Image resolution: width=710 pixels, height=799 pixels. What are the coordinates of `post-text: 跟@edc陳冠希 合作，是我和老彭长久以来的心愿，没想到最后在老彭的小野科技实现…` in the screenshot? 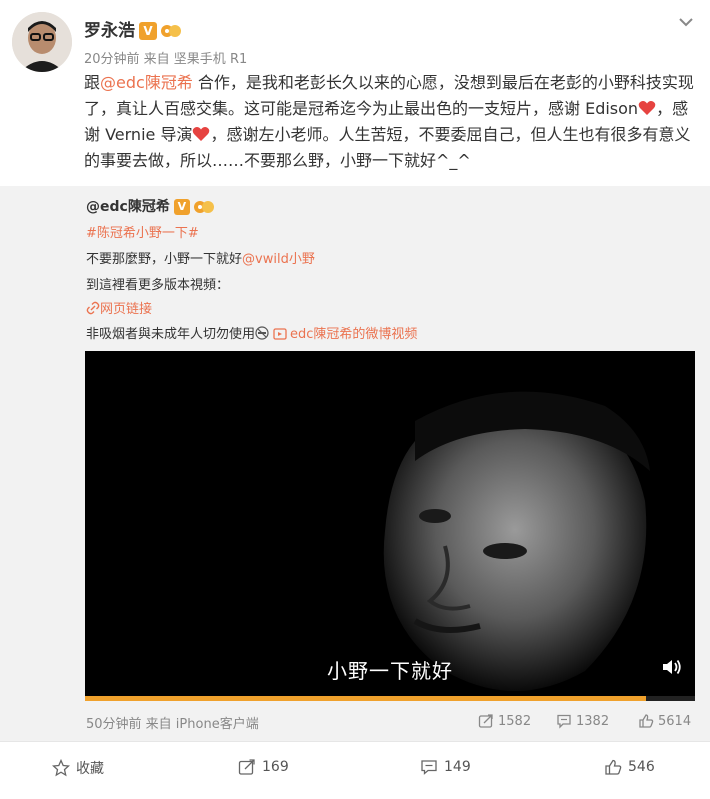 It's located at (389, 122).